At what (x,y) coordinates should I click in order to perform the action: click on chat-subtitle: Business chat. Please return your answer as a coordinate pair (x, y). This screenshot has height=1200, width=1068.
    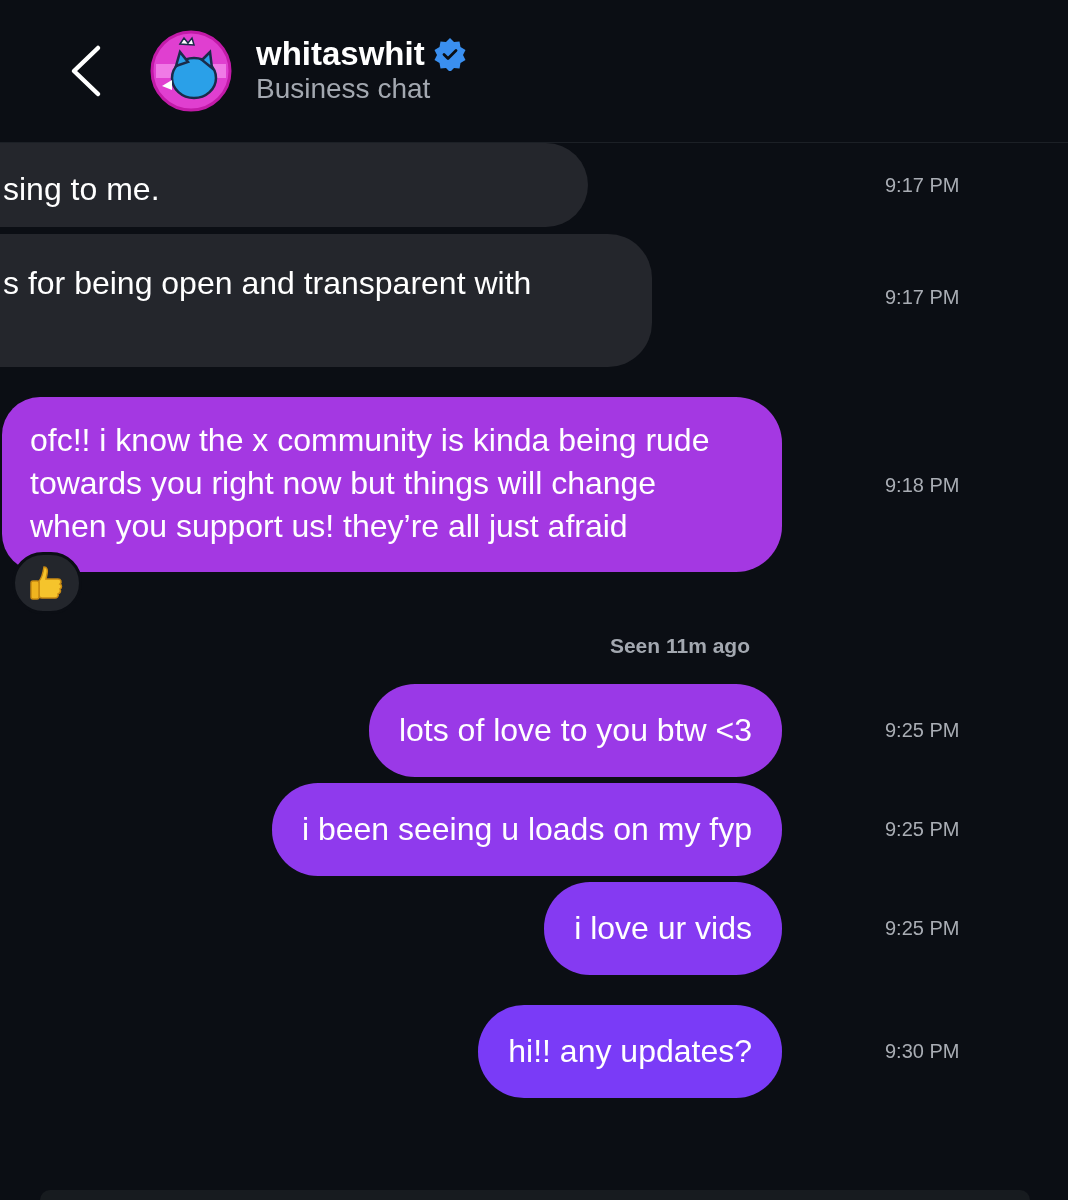
    Looking at the image, I should click on (344, 89).